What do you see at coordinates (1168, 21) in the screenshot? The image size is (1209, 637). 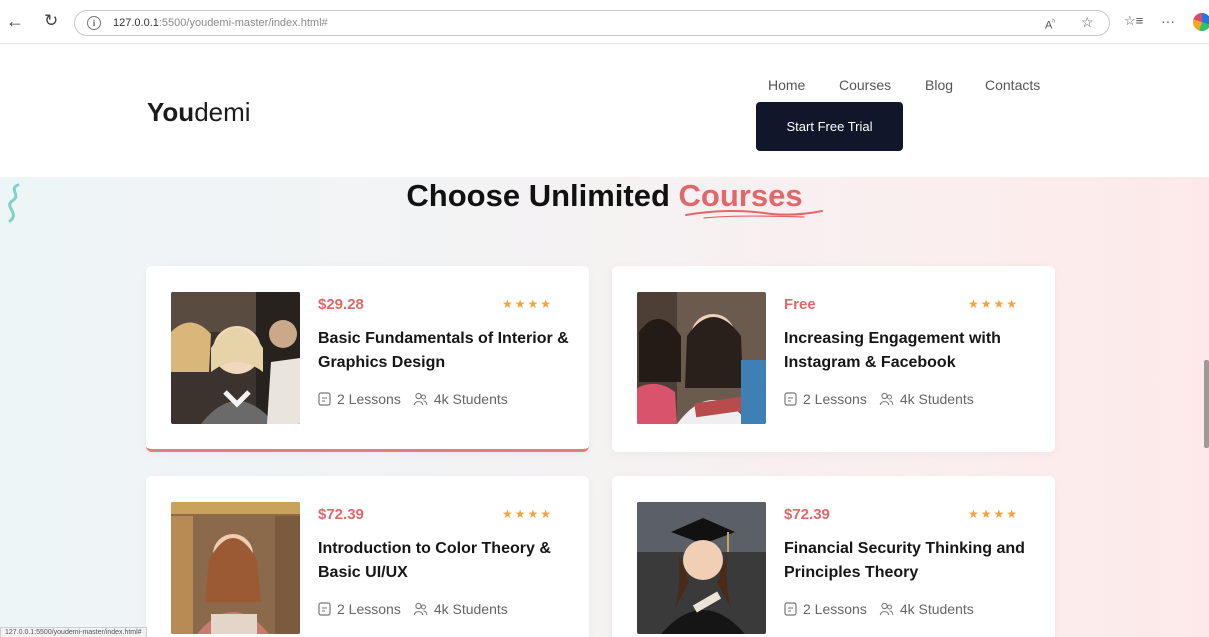 I see `more-options-icon: ···` at bounding box center [1168, 21].